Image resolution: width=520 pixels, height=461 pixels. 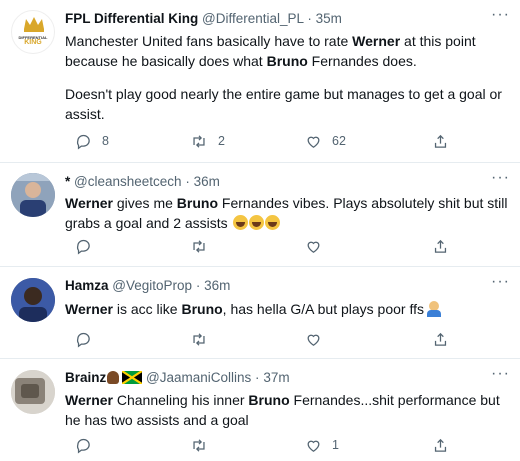 What do you see at coordinates (92, 141) in the screenshot?
I see `reply-button: 8` at bounding box center [92, 141].